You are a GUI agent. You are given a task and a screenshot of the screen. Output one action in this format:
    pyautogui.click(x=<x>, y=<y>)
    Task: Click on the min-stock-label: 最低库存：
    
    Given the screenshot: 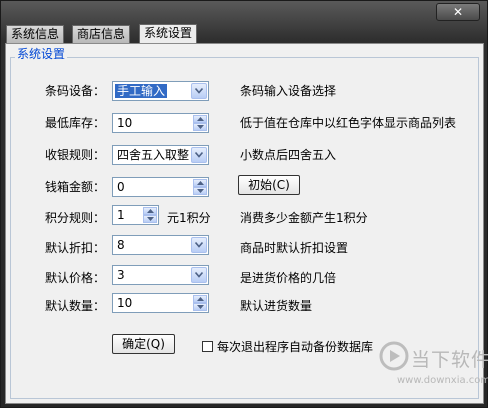 What is the action you would take?
    pyautogui.click(x=75, y=123)
    